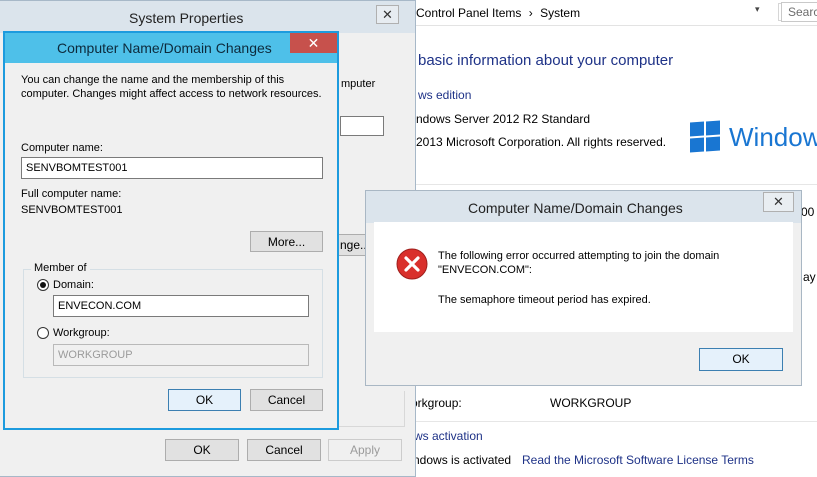  I want to click on breadcrumb: Control Panel Items › System, so click(498, 13).